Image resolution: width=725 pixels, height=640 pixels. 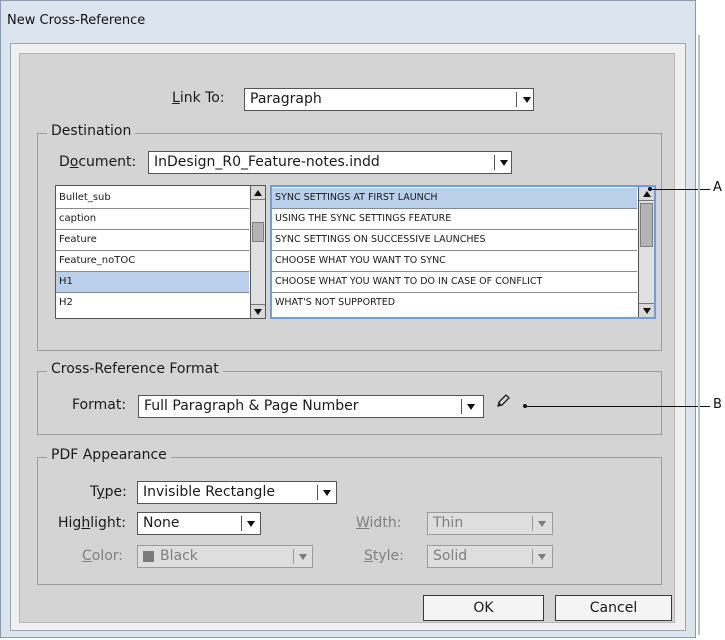 What do you see at coordinates (454, 219) in the screenshot?
I see `list-item: USING THE SYNC SETTINGS FEATURE` at bounding box center [454, 219].